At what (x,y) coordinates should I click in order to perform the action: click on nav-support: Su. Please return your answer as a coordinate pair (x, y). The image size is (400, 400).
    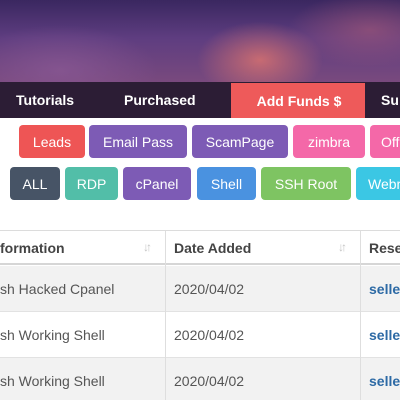
    Looking at the image, I should click on (390, 100).